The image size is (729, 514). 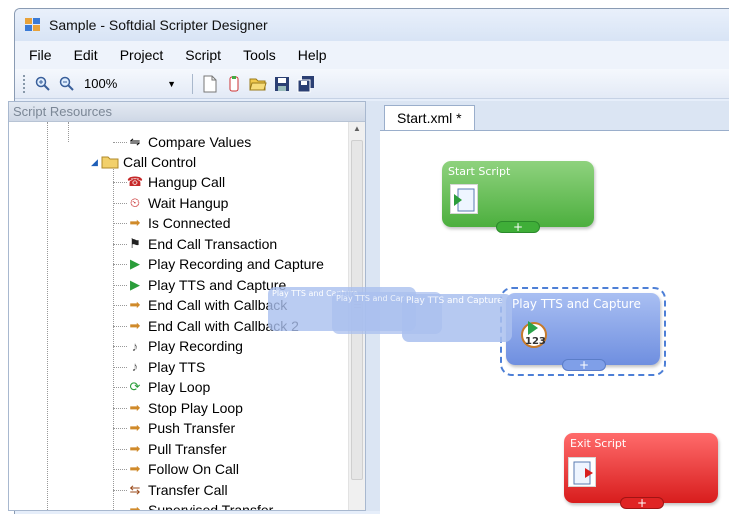 What do you see at coordinates (135, 202) in the screenshot?
I see `wait-hangup-icon: ⏲` at bounding box center [135, 202].